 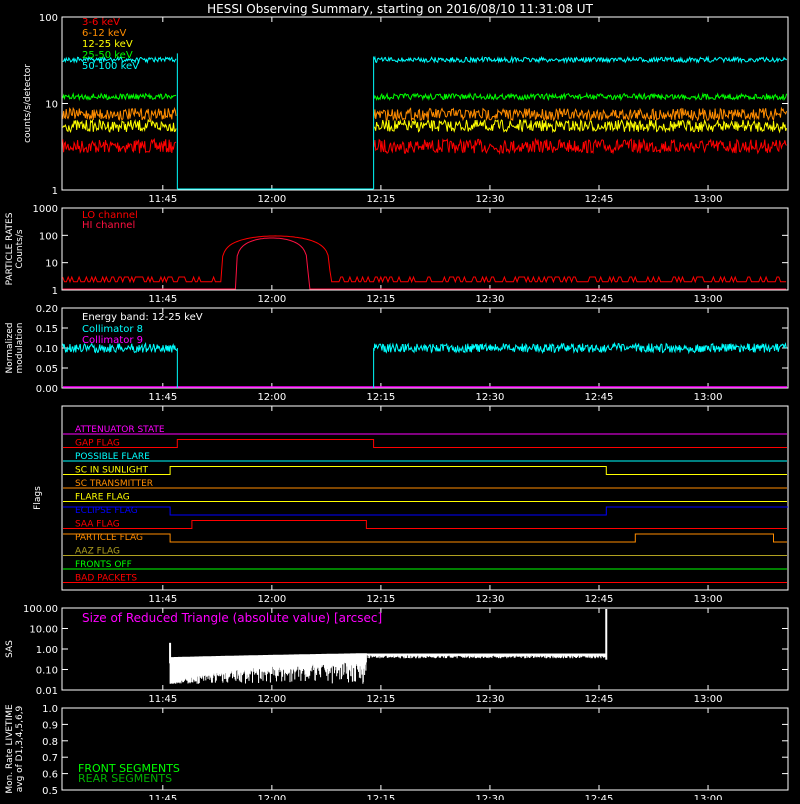 I want to click on y-tick-label: 0.6, so click(x=50, y=775).